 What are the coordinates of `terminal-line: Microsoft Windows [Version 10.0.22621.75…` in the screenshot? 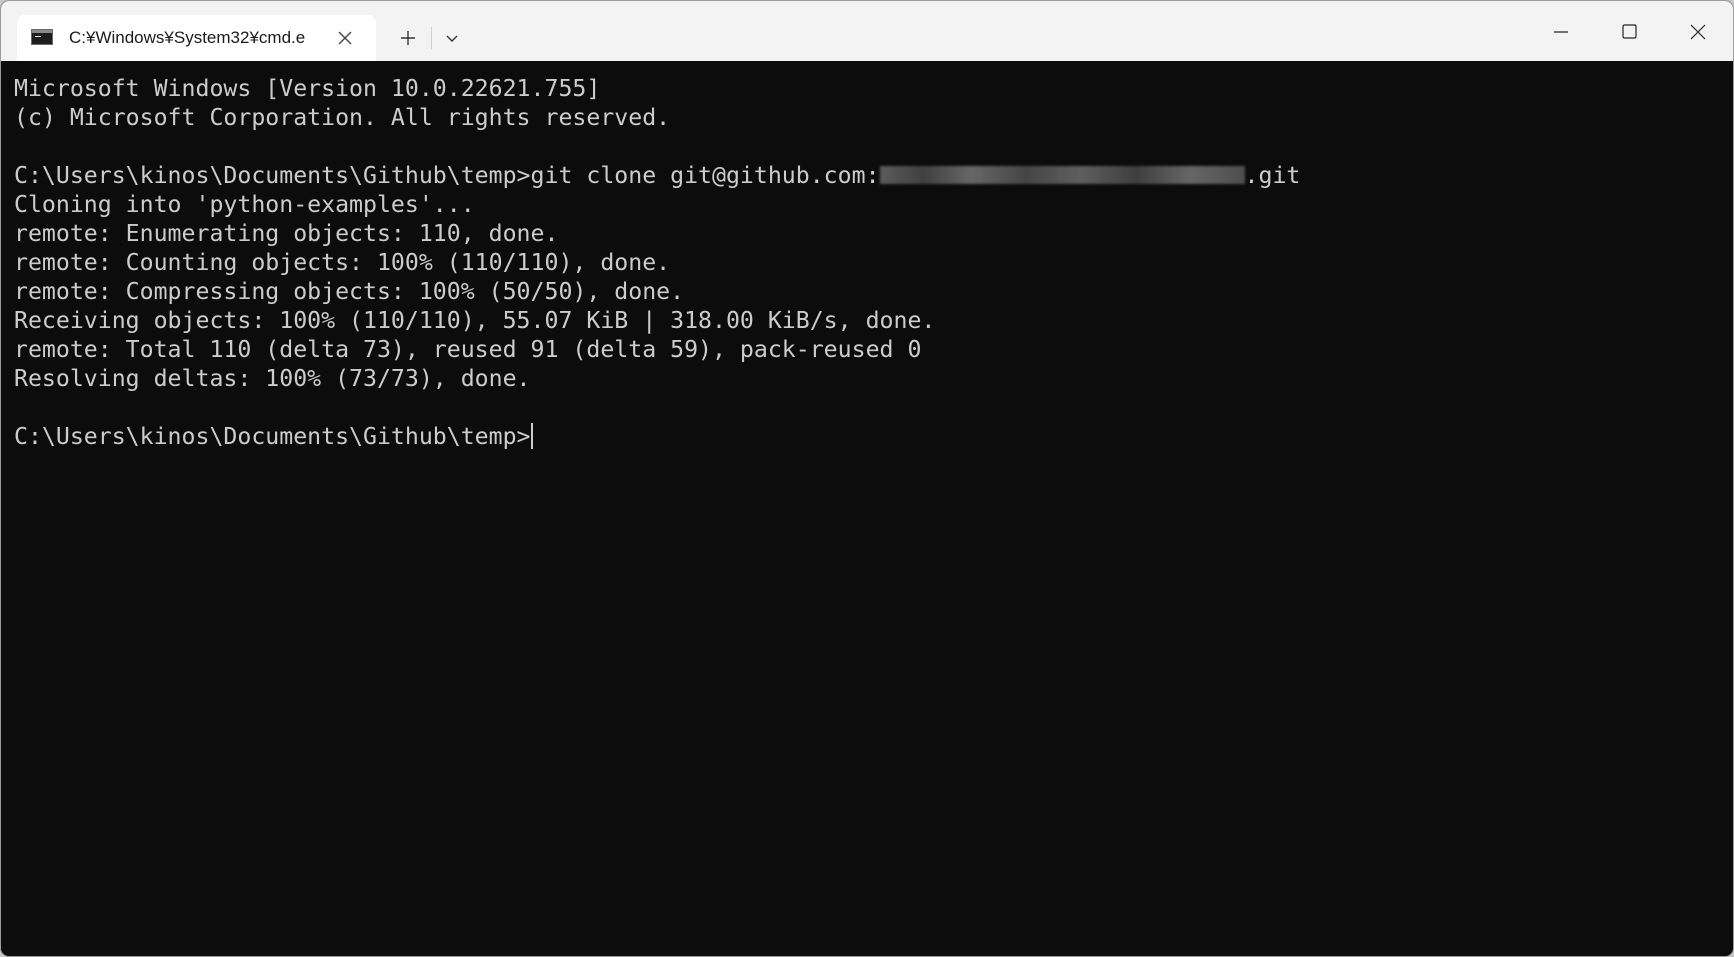 It's located at (307, 88).